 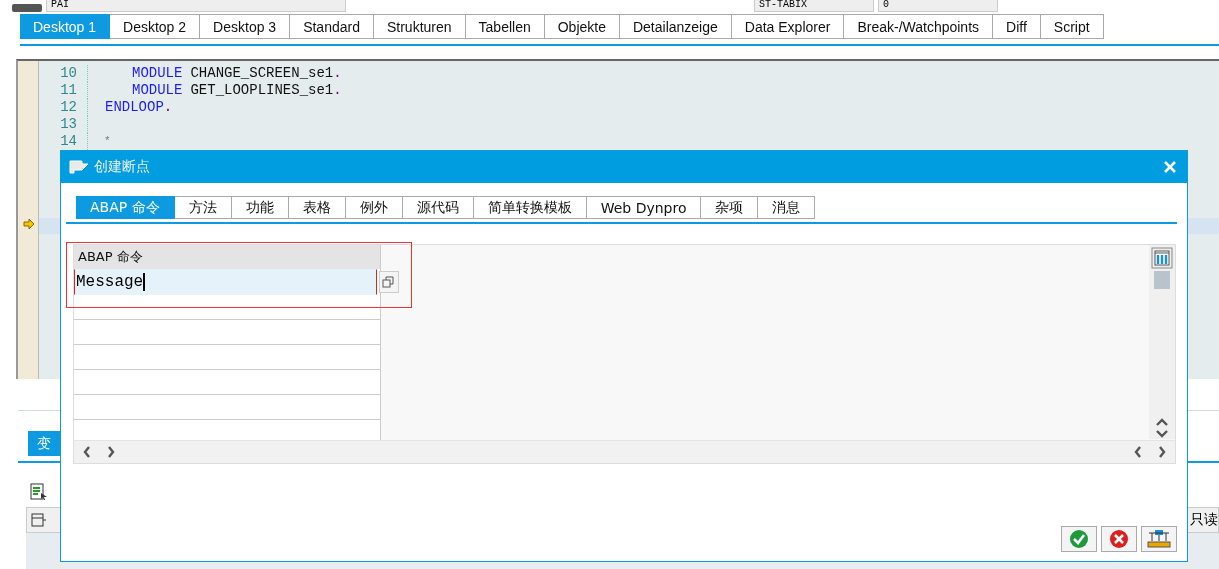 I want to click on tab: Strukturen, so click(x=419, y=26).